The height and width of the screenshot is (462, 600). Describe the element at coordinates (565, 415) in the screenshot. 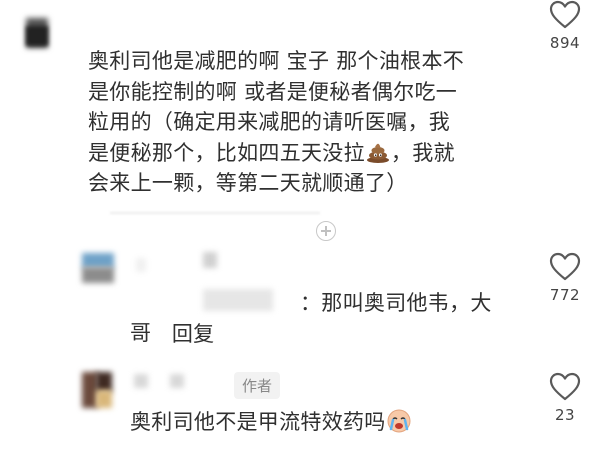

I see `like-count: 23` at that location.